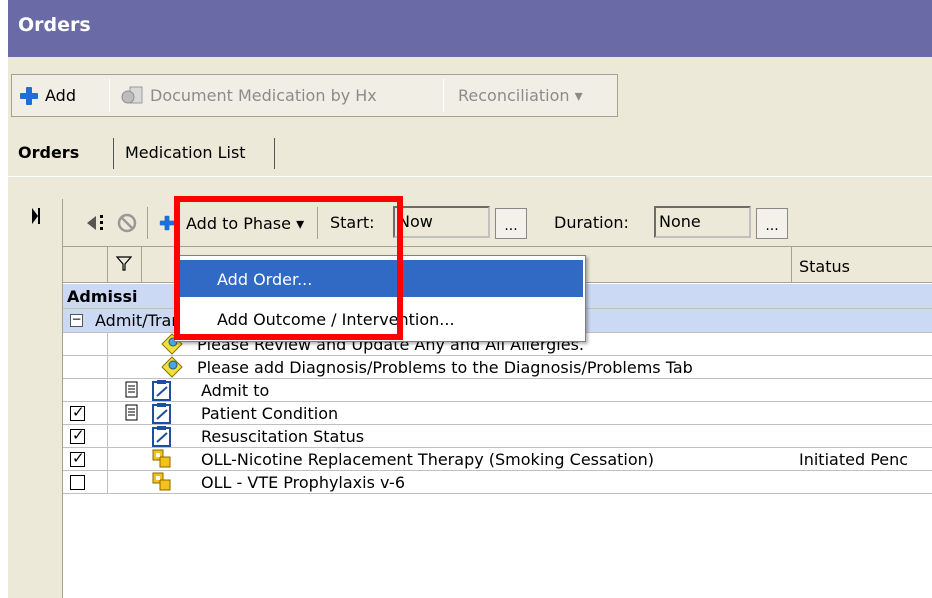 This screenshot has width=932, height=598. Describe the element at coordinates (132, 94) in the screenshot. I see `document-medication-icon` at that location.